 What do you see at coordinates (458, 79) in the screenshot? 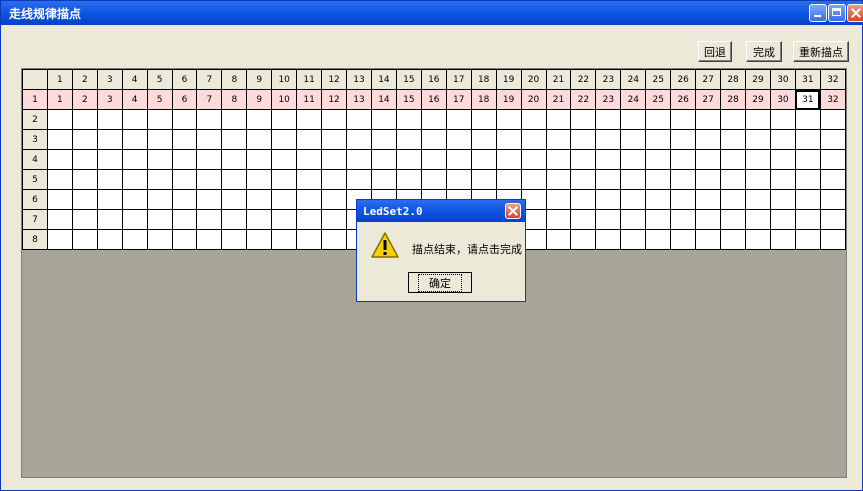
I see `column-header: 17` at bounding box center [458, 79].